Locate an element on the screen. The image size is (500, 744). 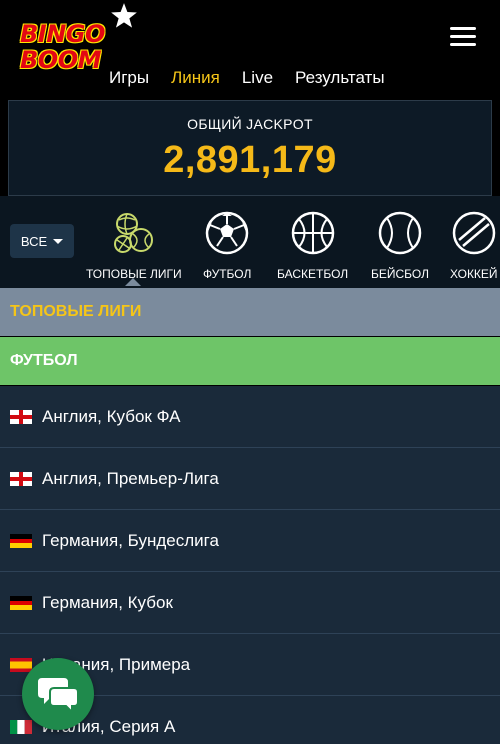
chat-button is located at coordinates (58, 694).